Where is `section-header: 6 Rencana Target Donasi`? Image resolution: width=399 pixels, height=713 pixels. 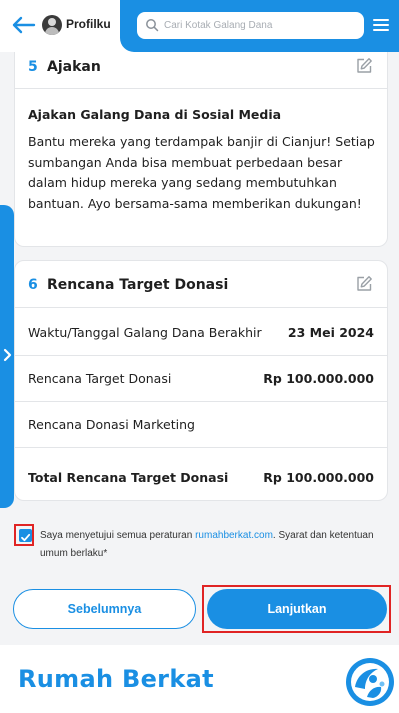
section-header: 6 Rencana Target Donasi is located at coordinates (201, 279).